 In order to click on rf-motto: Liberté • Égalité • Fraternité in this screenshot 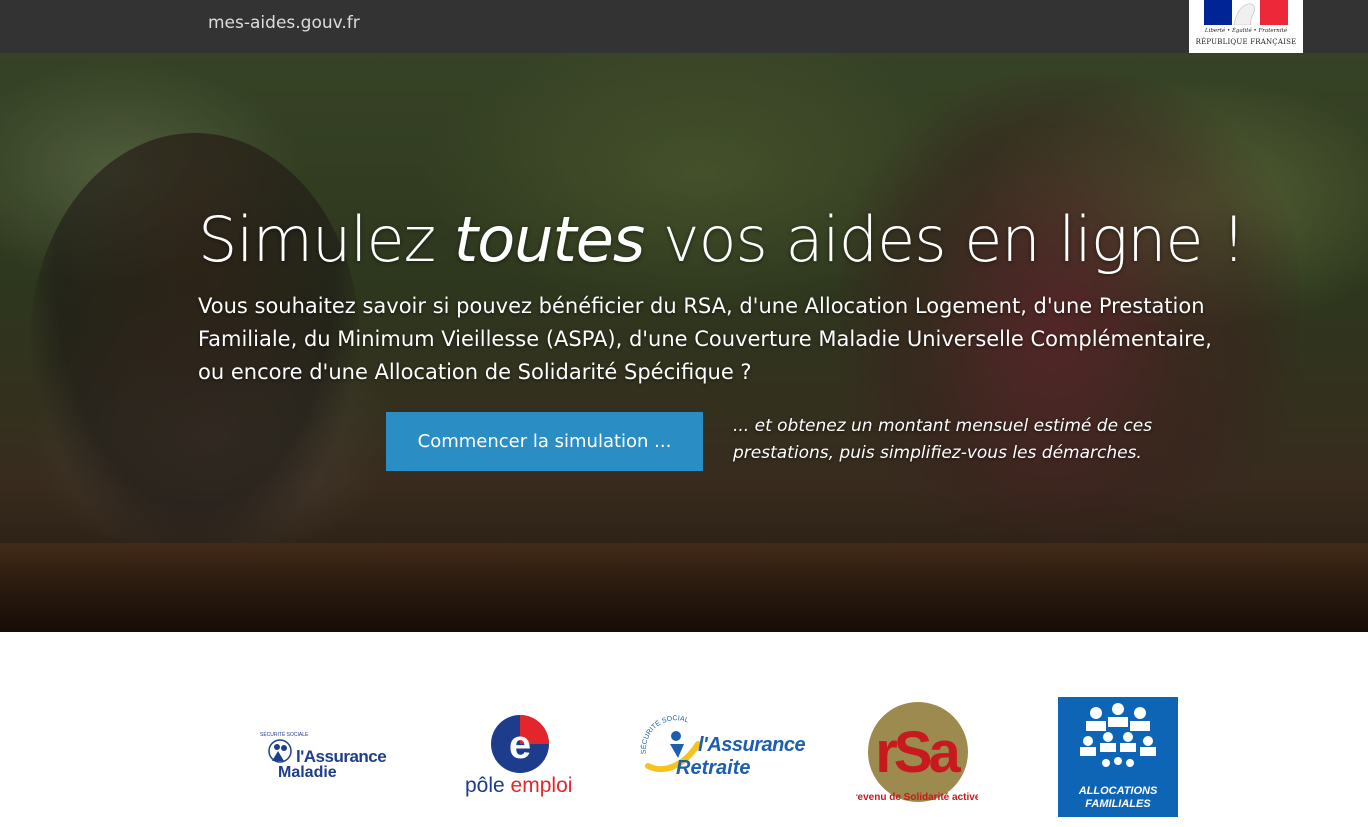, I will do `click(1246, 31)`.